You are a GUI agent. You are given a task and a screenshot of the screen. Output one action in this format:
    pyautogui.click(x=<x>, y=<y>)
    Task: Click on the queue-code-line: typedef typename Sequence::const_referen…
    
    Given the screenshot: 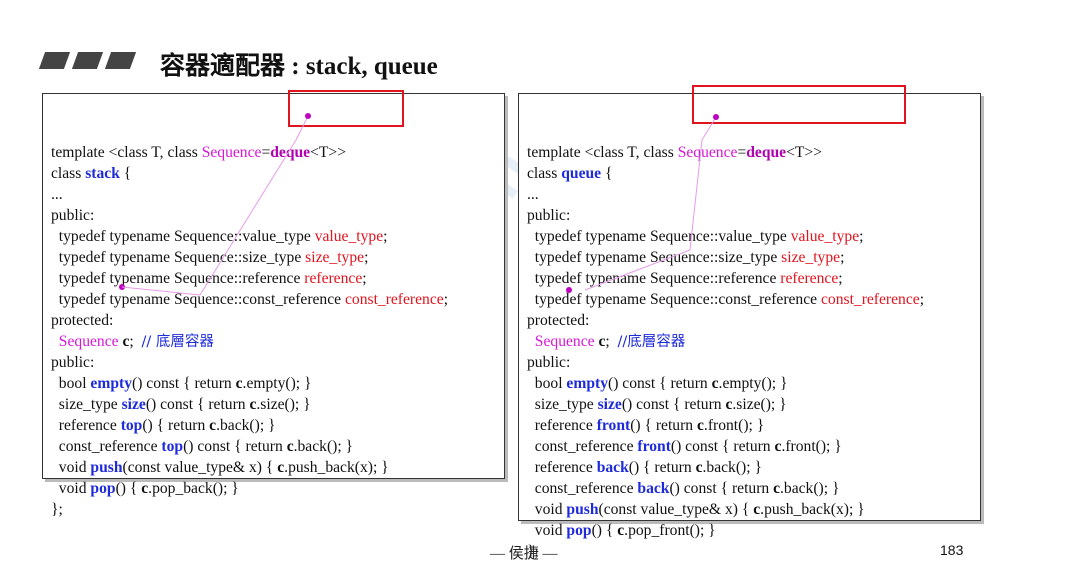 What is the action you would take?
    pyautogui.click(x=753, y=299)
    